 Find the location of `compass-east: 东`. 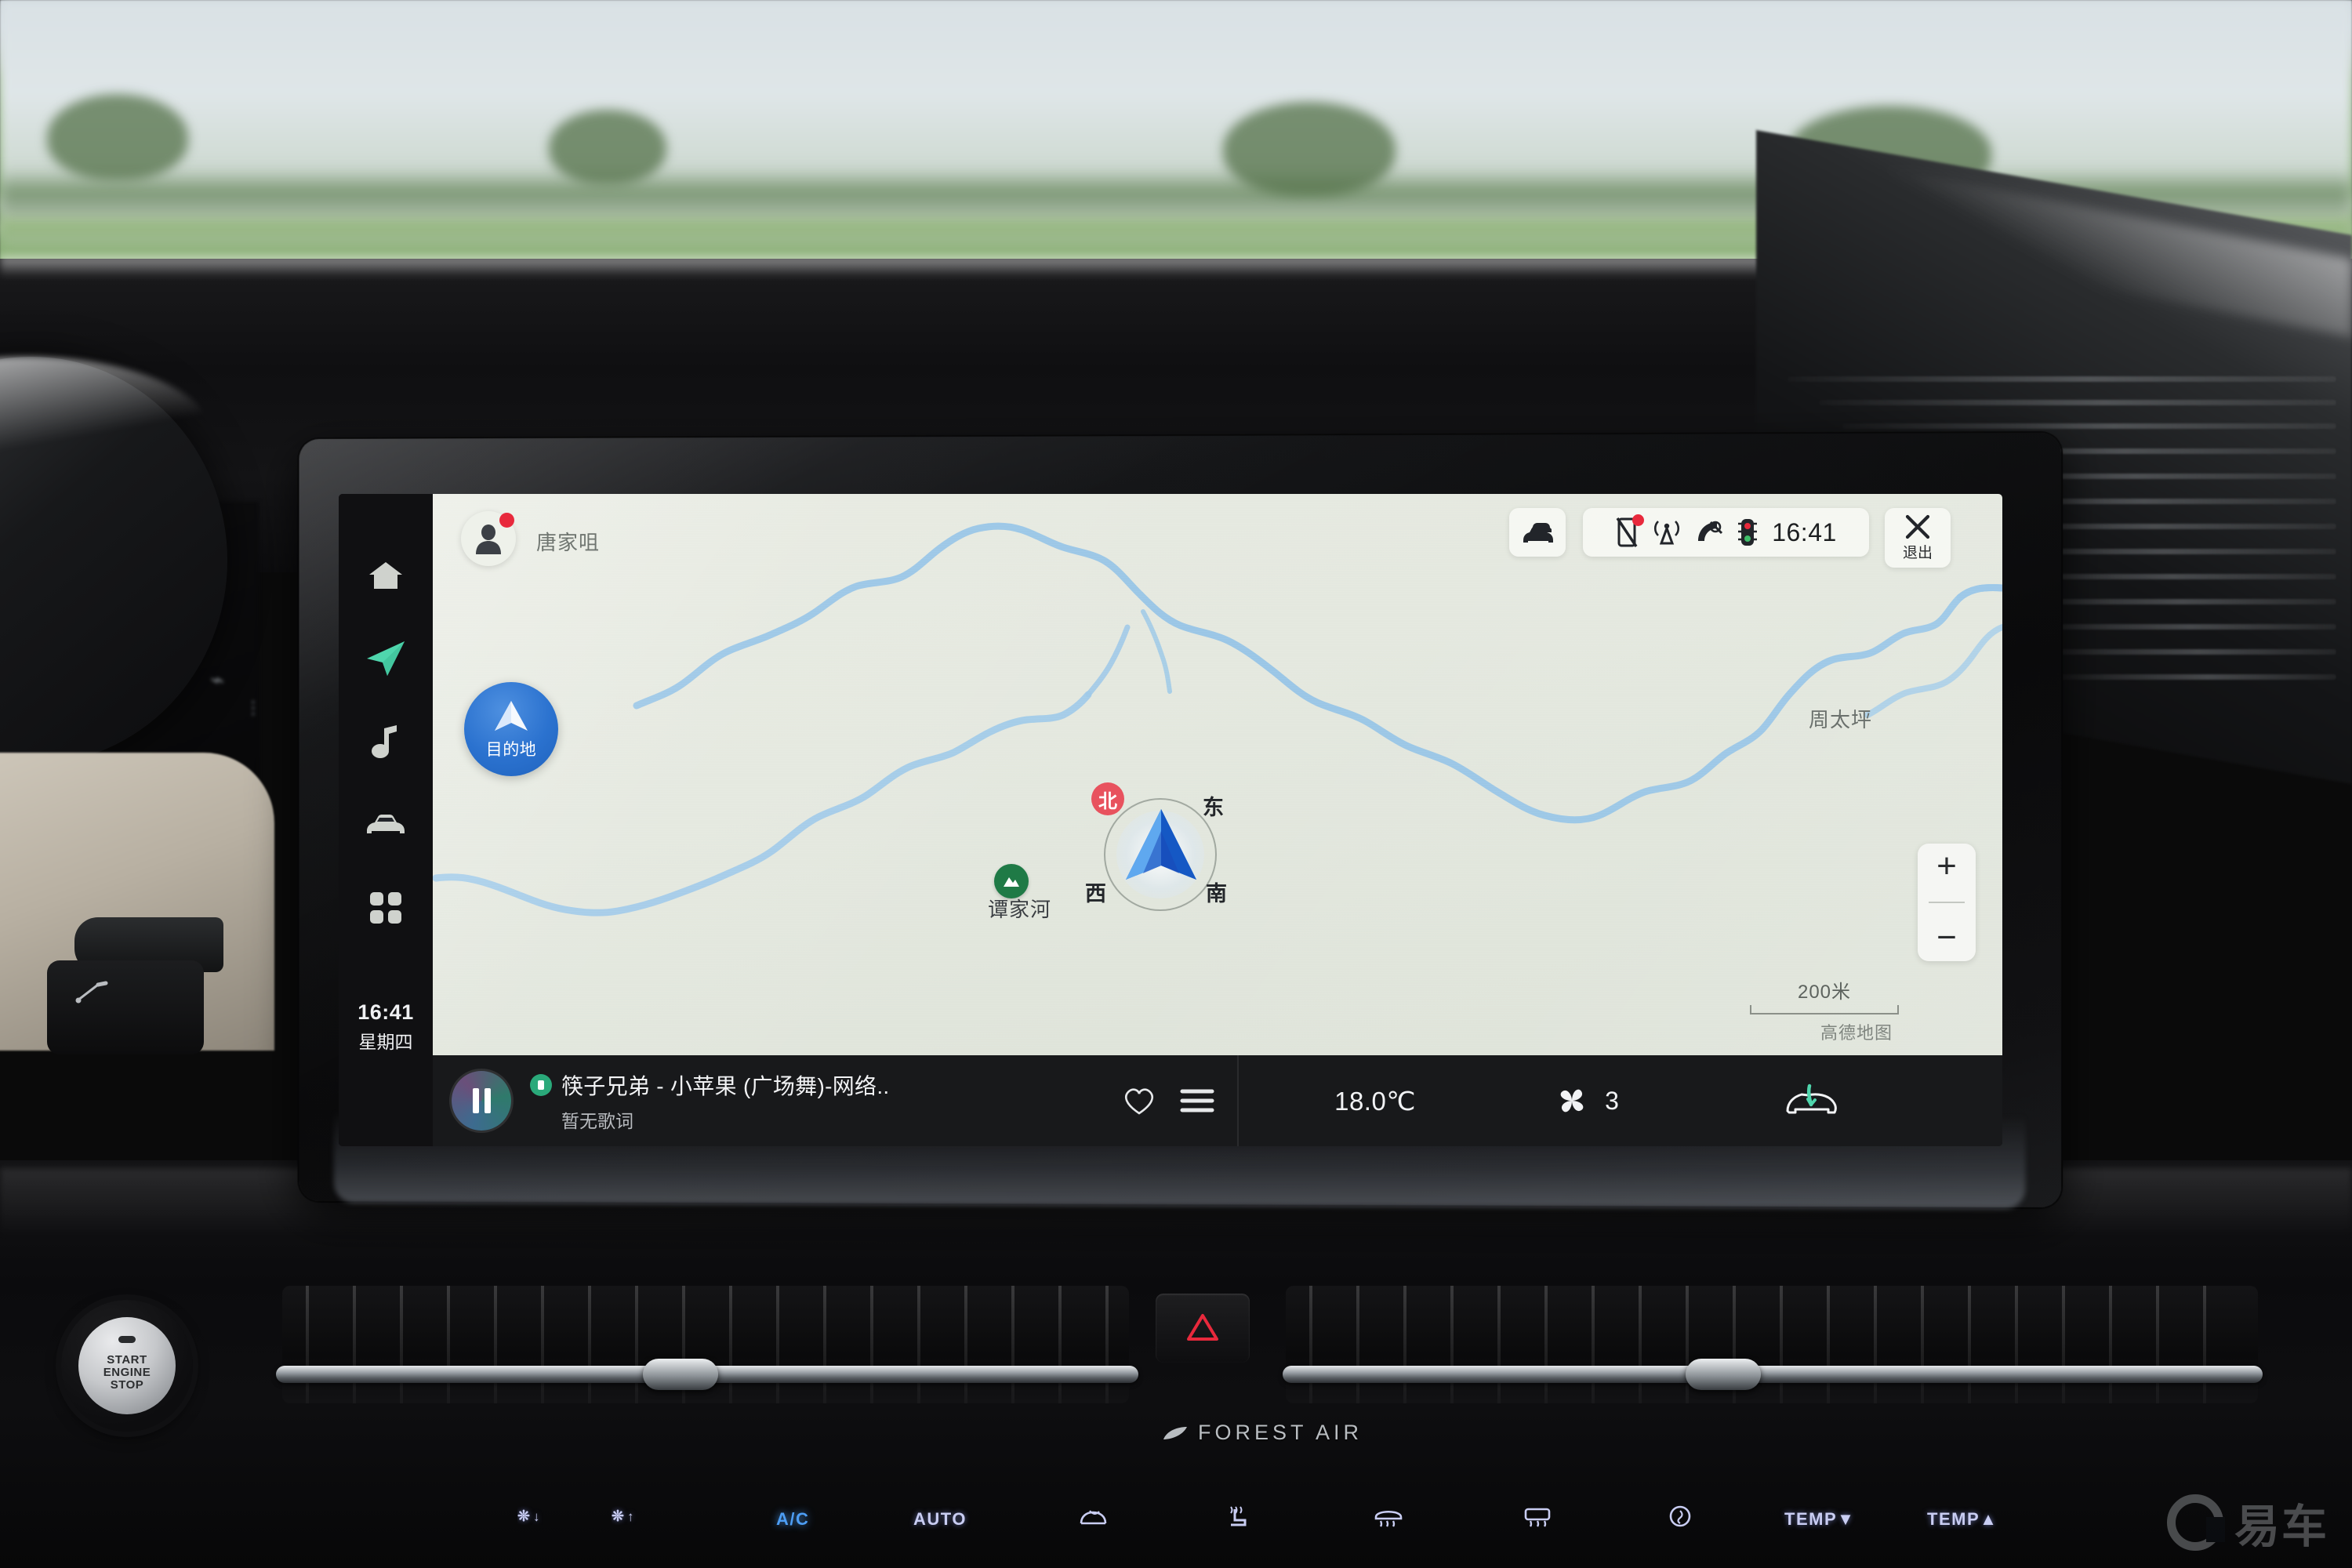

compass-east: 东 is located at coordinates (1213, 807).